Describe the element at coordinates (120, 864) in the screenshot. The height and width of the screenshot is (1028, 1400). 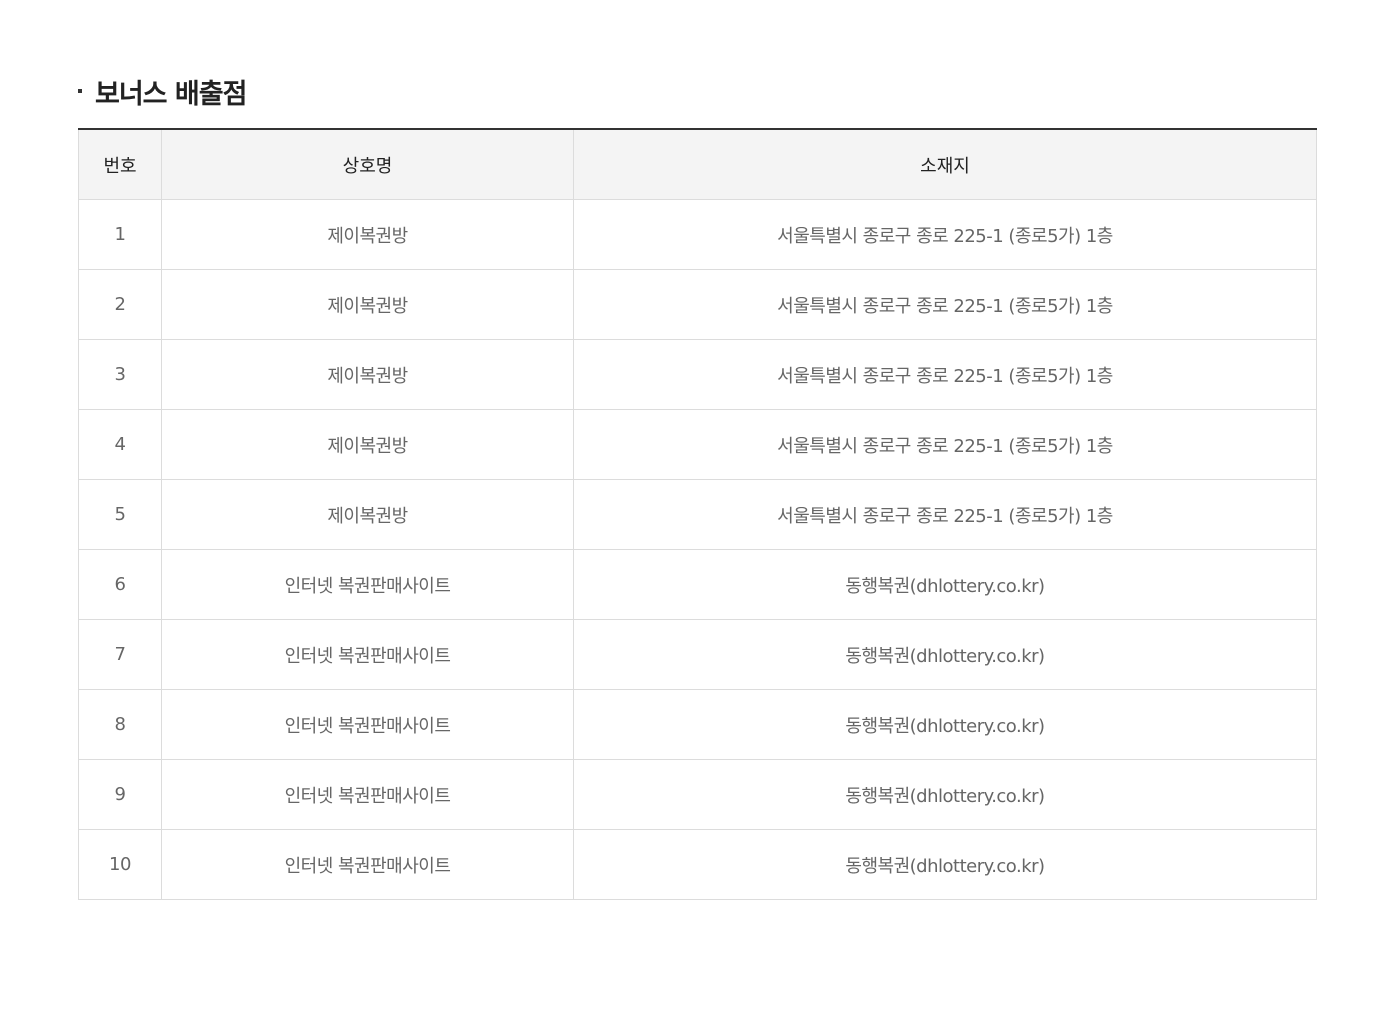
I see `row-number: 10` at that location.